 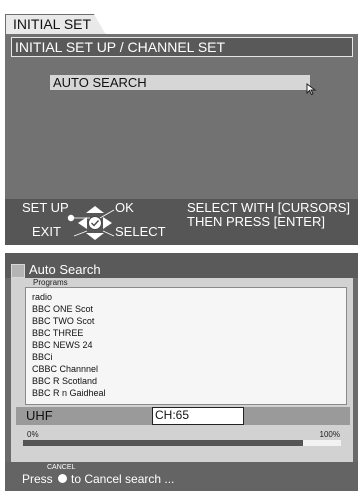 What do you see at coordinates (18, 271) in the screenshot?
I see `window-icon` at bounding box center [18, 271].